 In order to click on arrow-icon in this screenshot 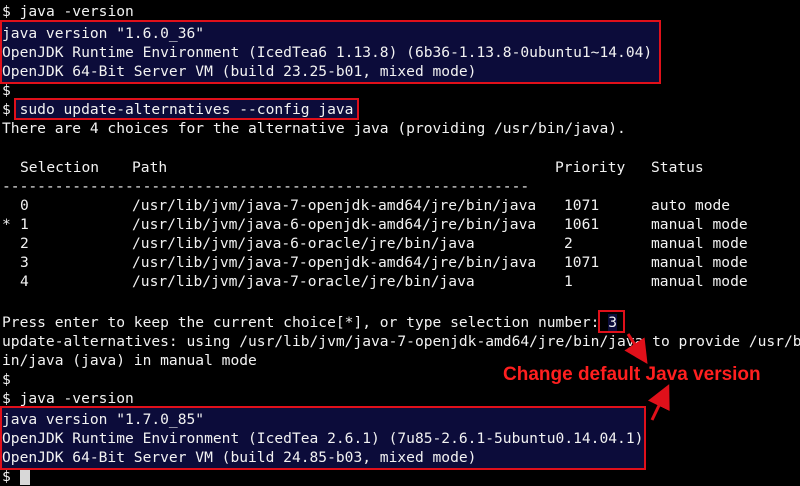, I will do `click(647, 377)`.